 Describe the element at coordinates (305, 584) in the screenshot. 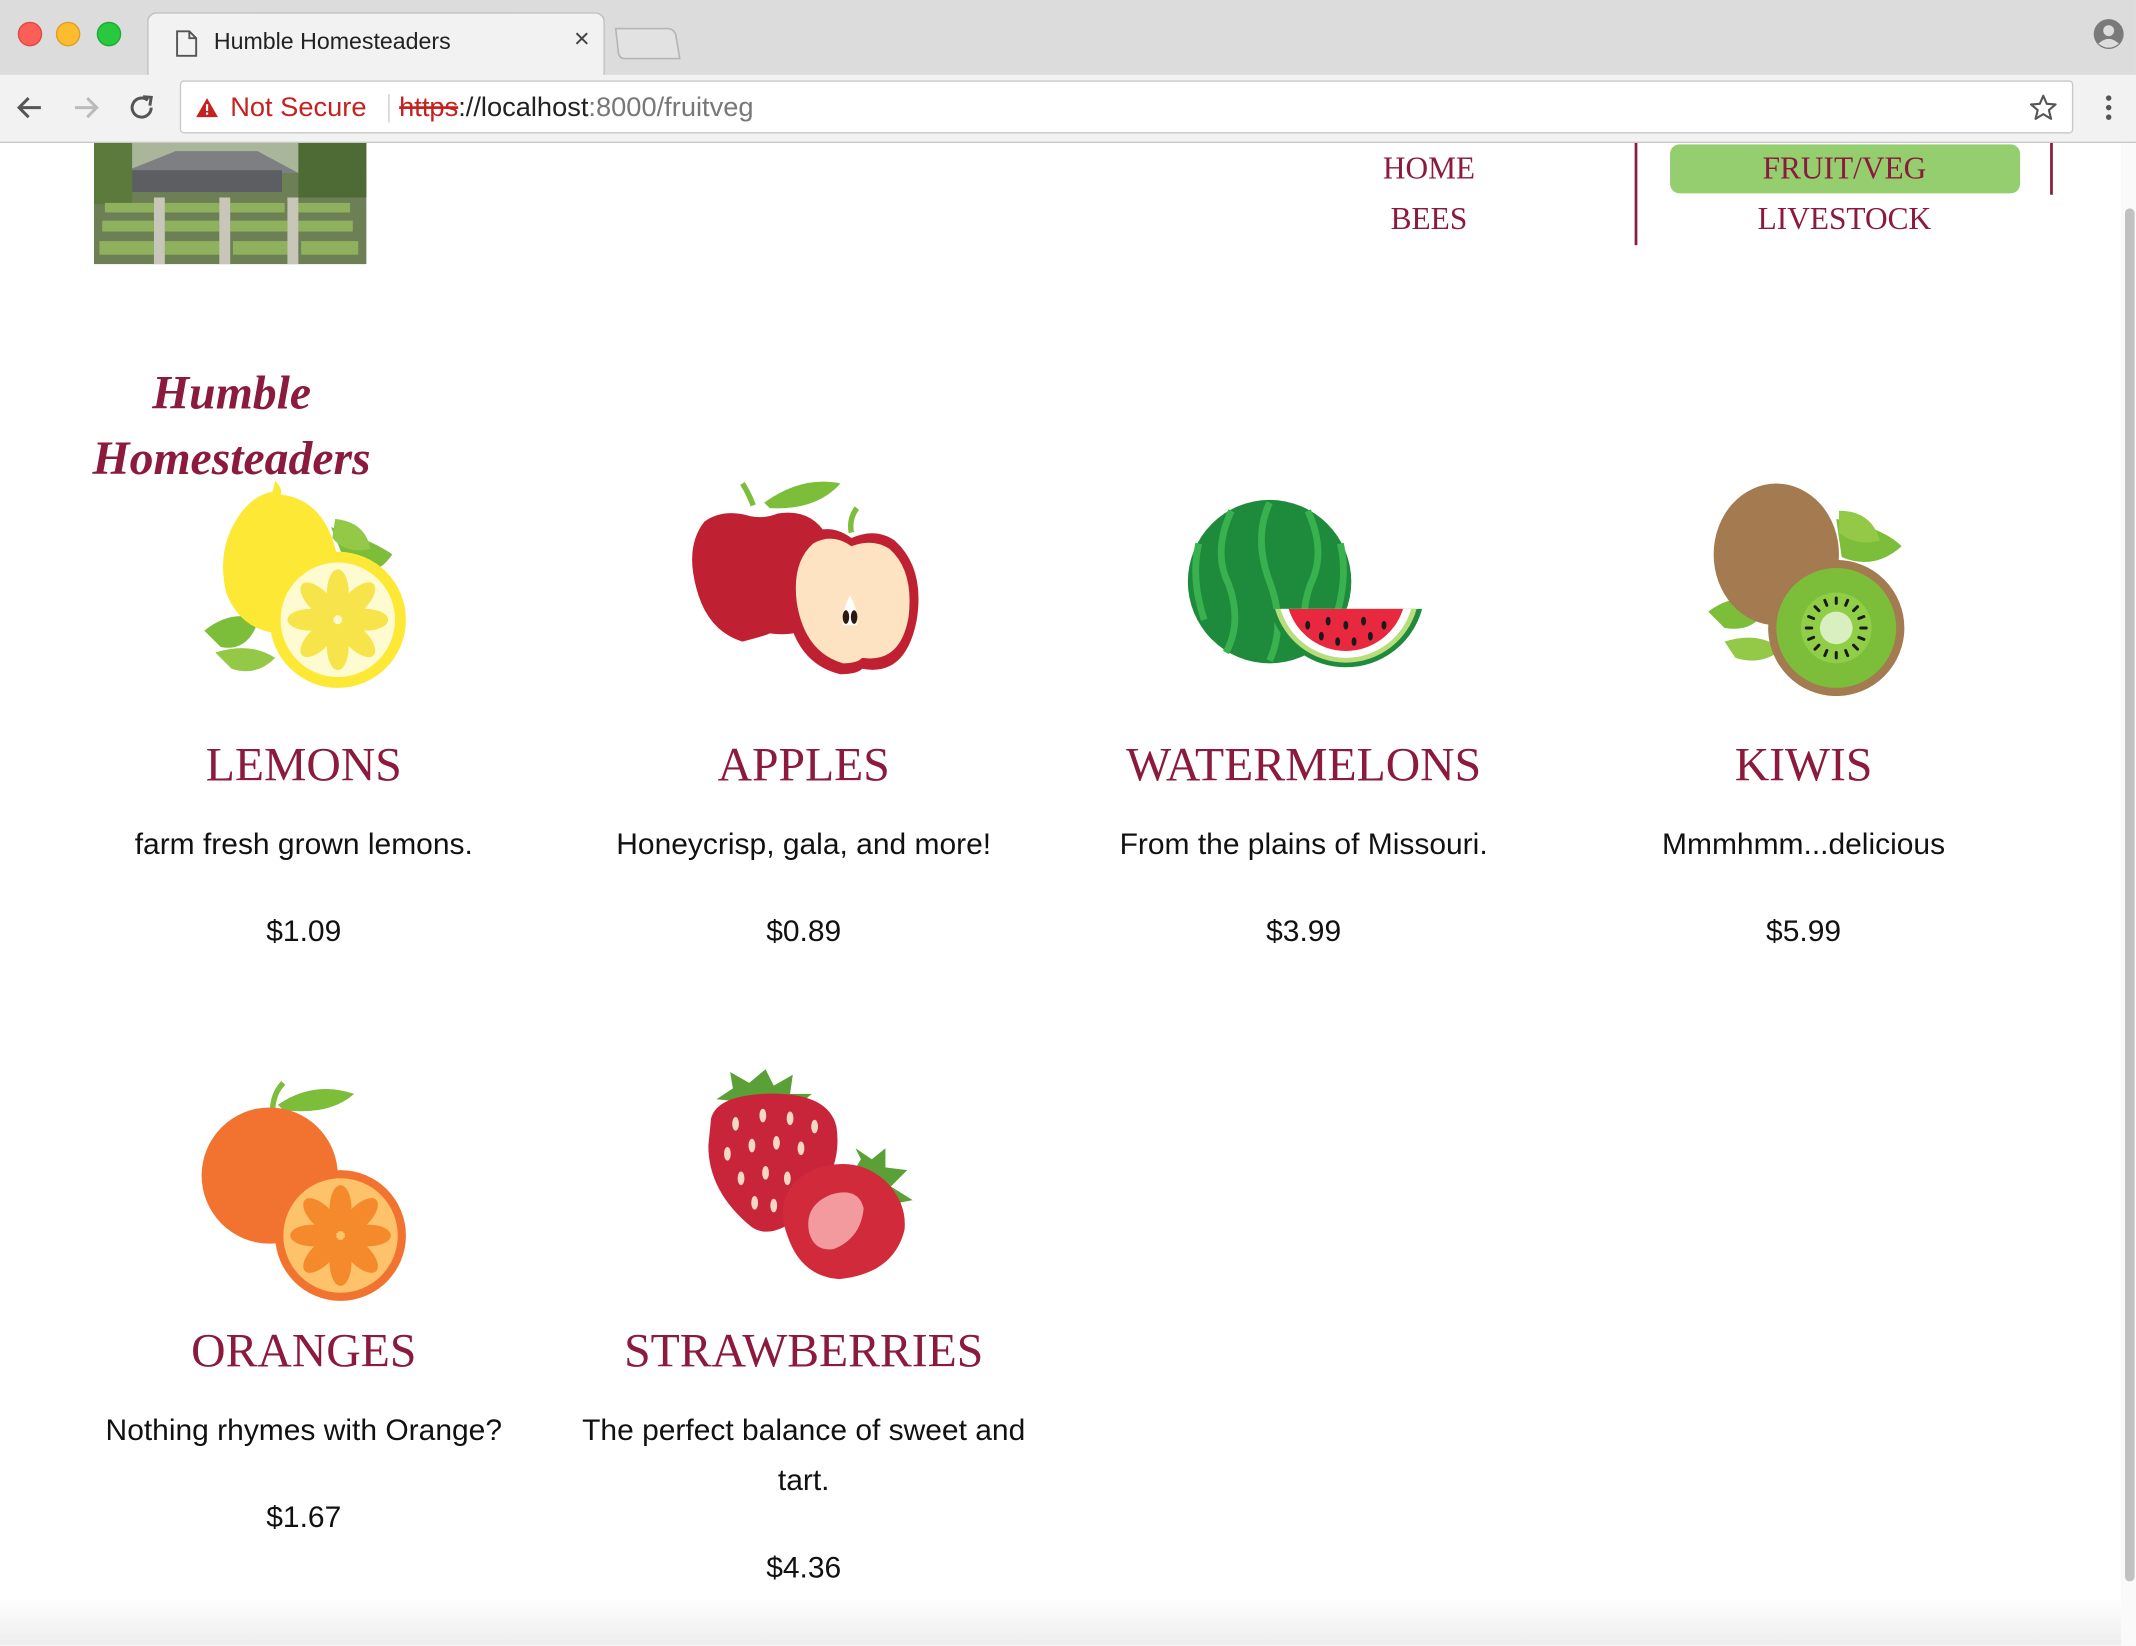

I see `lemon-icon` at that location.